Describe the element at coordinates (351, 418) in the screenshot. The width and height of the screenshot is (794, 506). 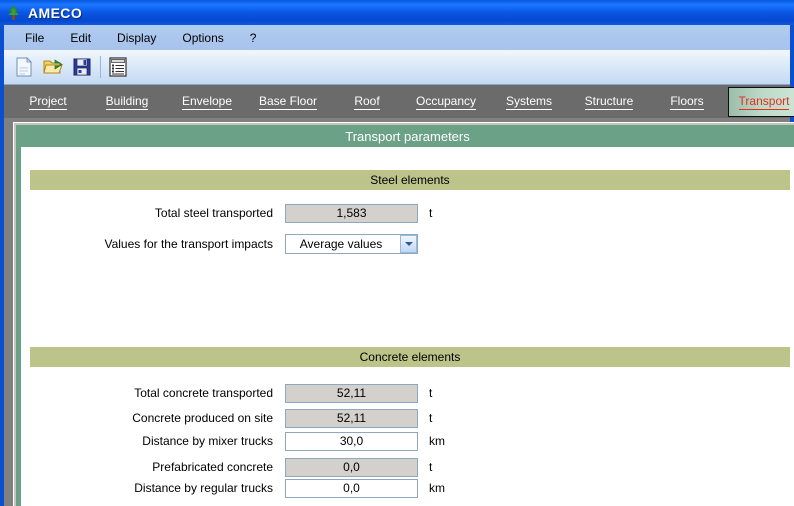
I see `concrete-produced-on-site-input` at that location.